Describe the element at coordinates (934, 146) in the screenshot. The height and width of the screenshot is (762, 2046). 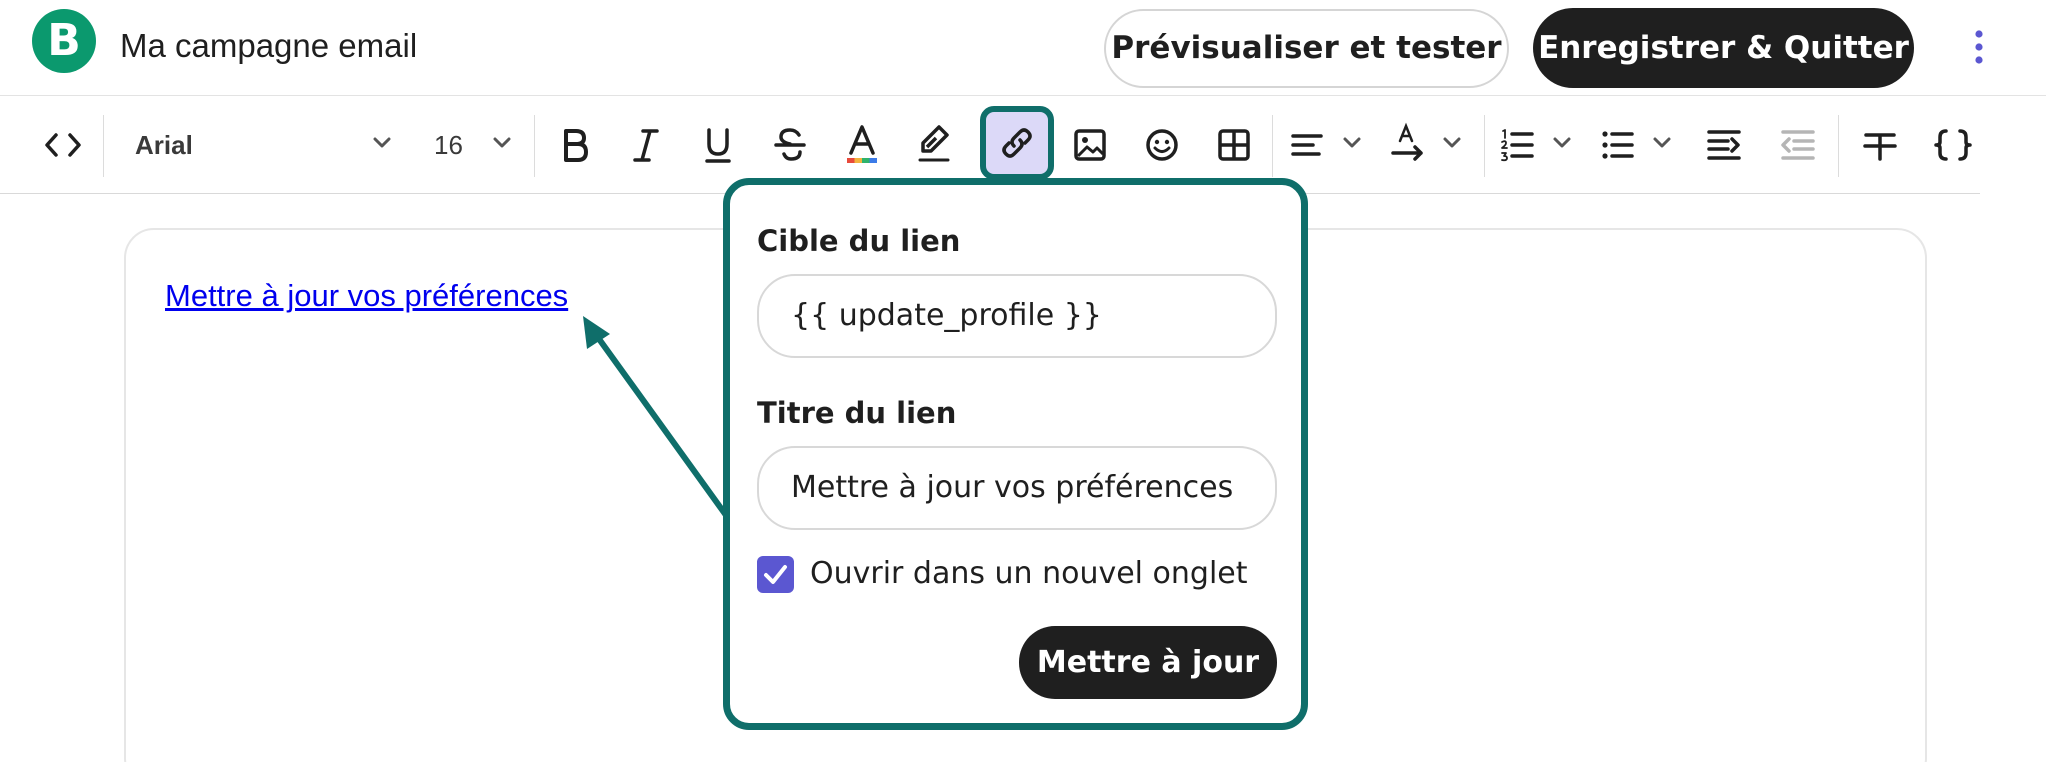
I see `highlight-icon` at that location.